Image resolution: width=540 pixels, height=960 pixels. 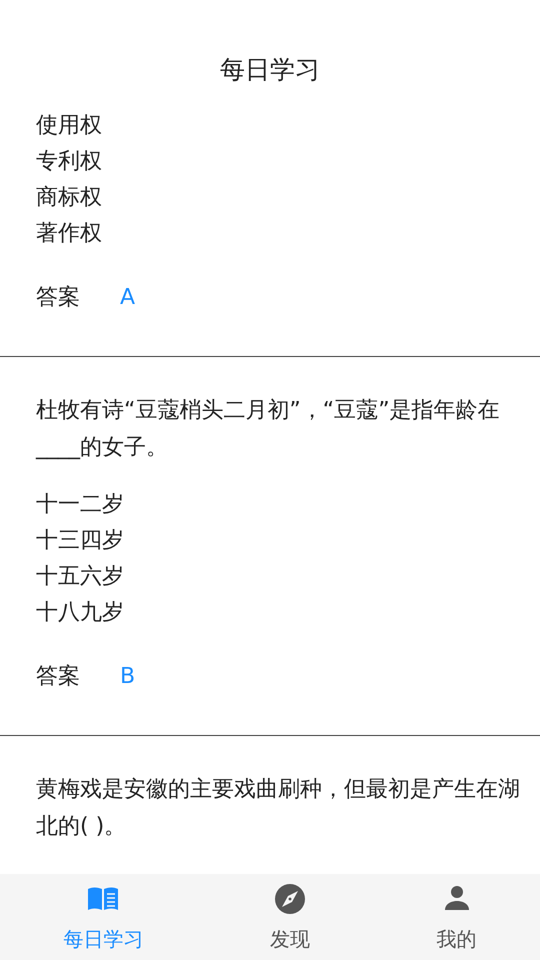 I want to click on answer-option: 商标权, so click(x=278, y=198).